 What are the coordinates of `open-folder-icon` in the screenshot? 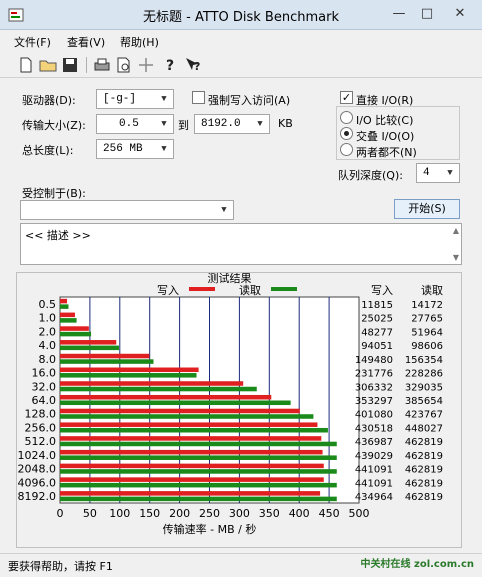 It's located at (48, 65).